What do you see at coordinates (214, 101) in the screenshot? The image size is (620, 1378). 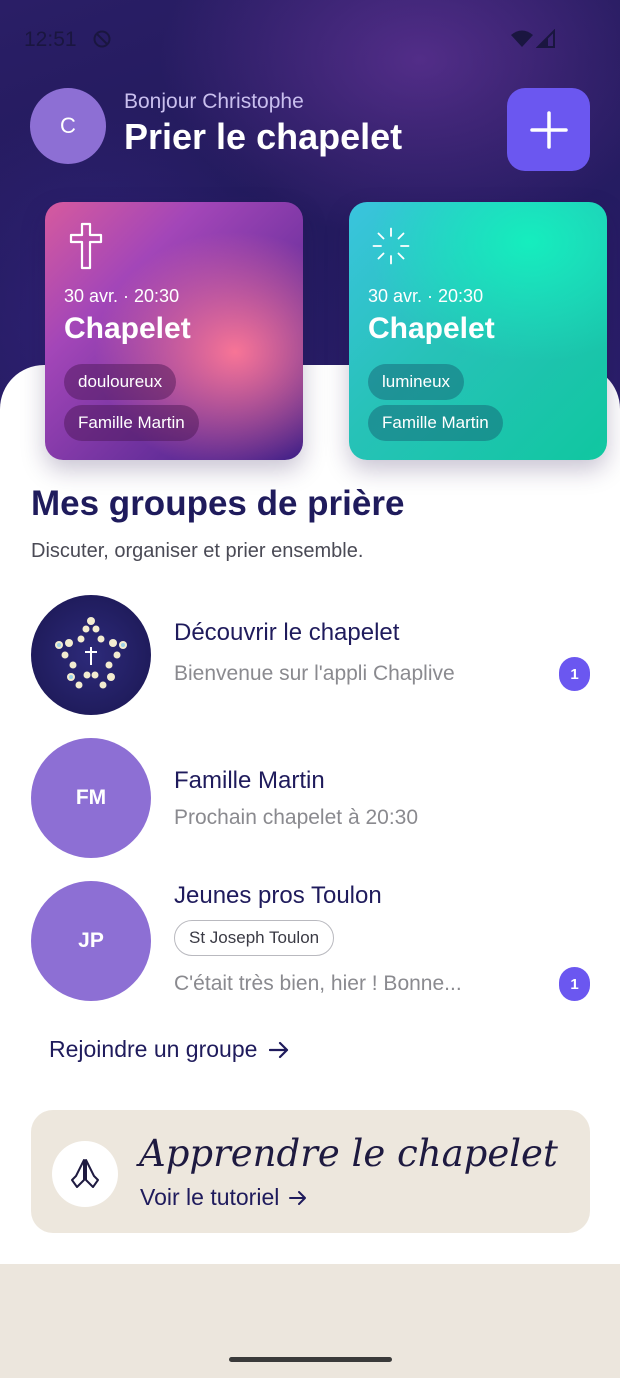 I see `greeting-text: Bonjour Christophe` at bounding box center [214, 101].